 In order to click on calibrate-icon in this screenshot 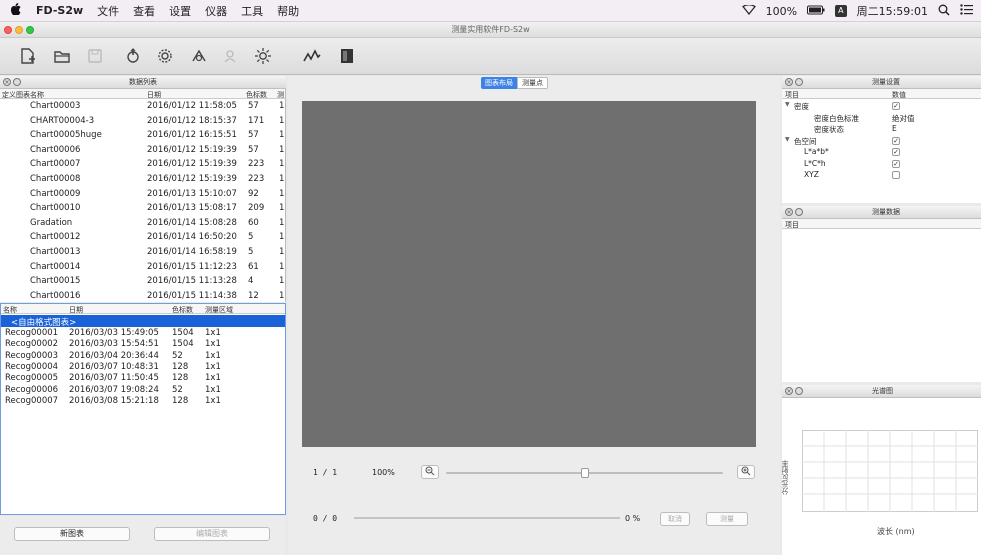, I will do `click(133, 56)`.